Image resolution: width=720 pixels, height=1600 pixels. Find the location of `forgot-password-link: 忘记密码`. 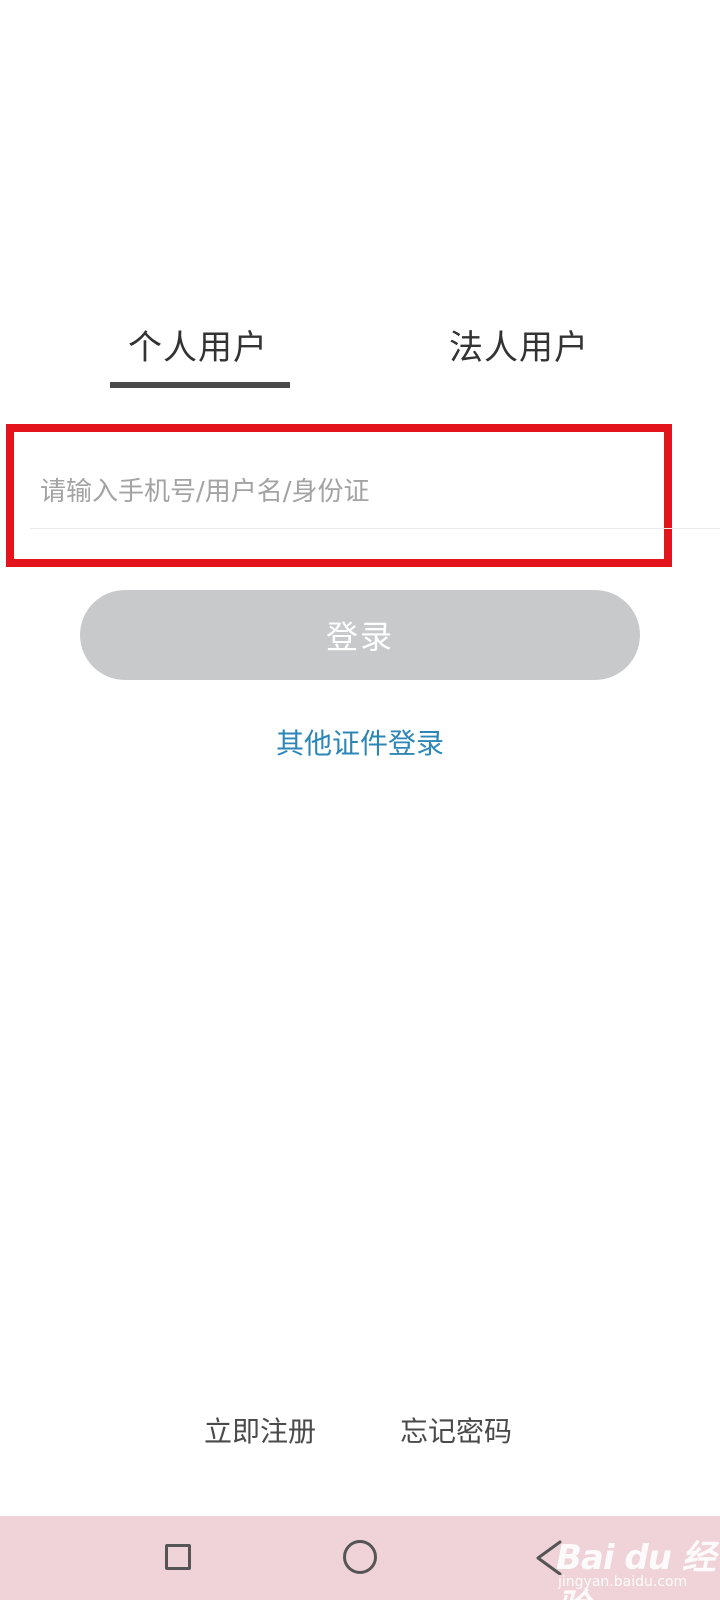

forgot-password-link: 忘记密码 is located at coordinates (456, 1430).